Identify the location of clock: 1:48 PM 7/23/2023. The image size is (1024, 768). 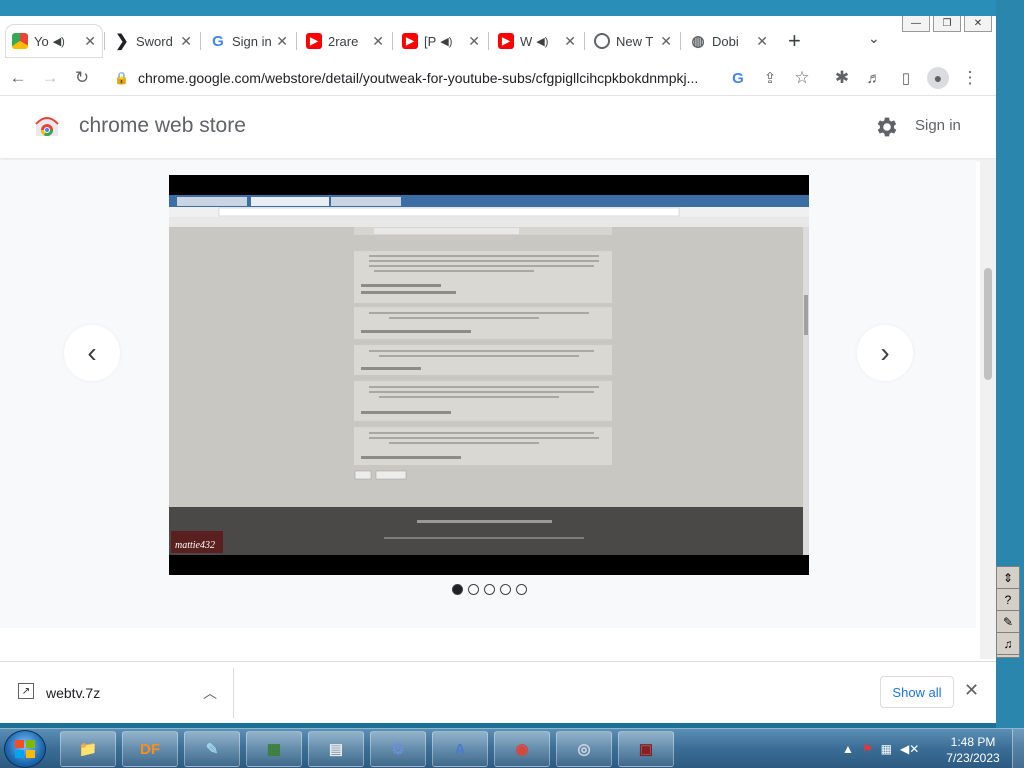
(973, 750).